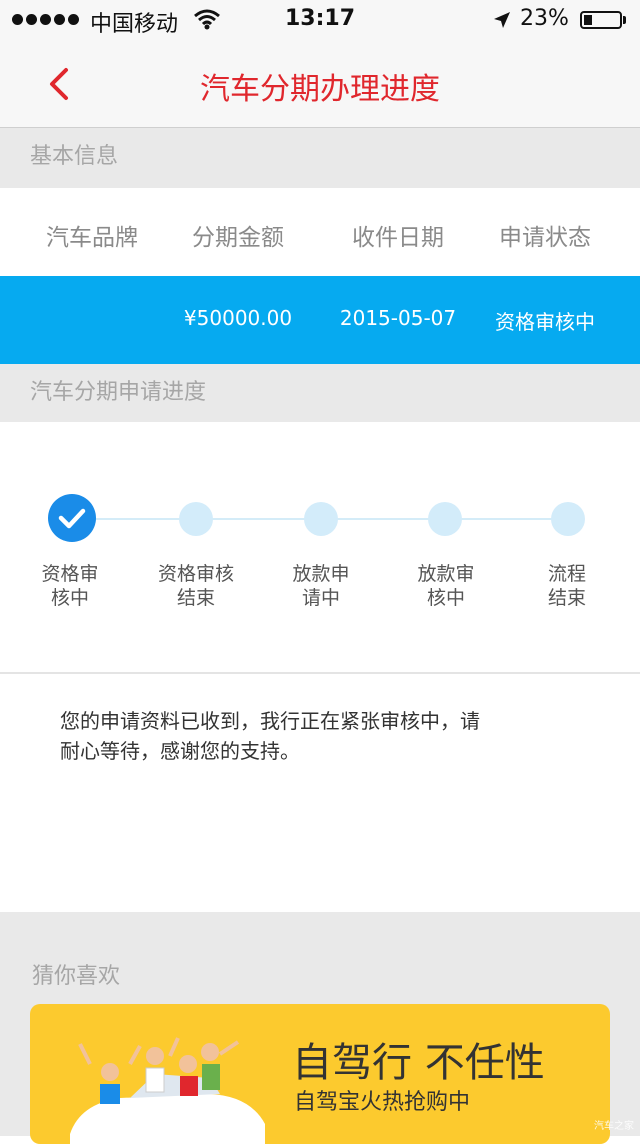 The height and width of the screenshot is (1144, 640). What do you see at coordinates (418, 1063) in the screenshot?
I see `banner-headline: 自驾行 不任性` at bounding box center [418, 1063].